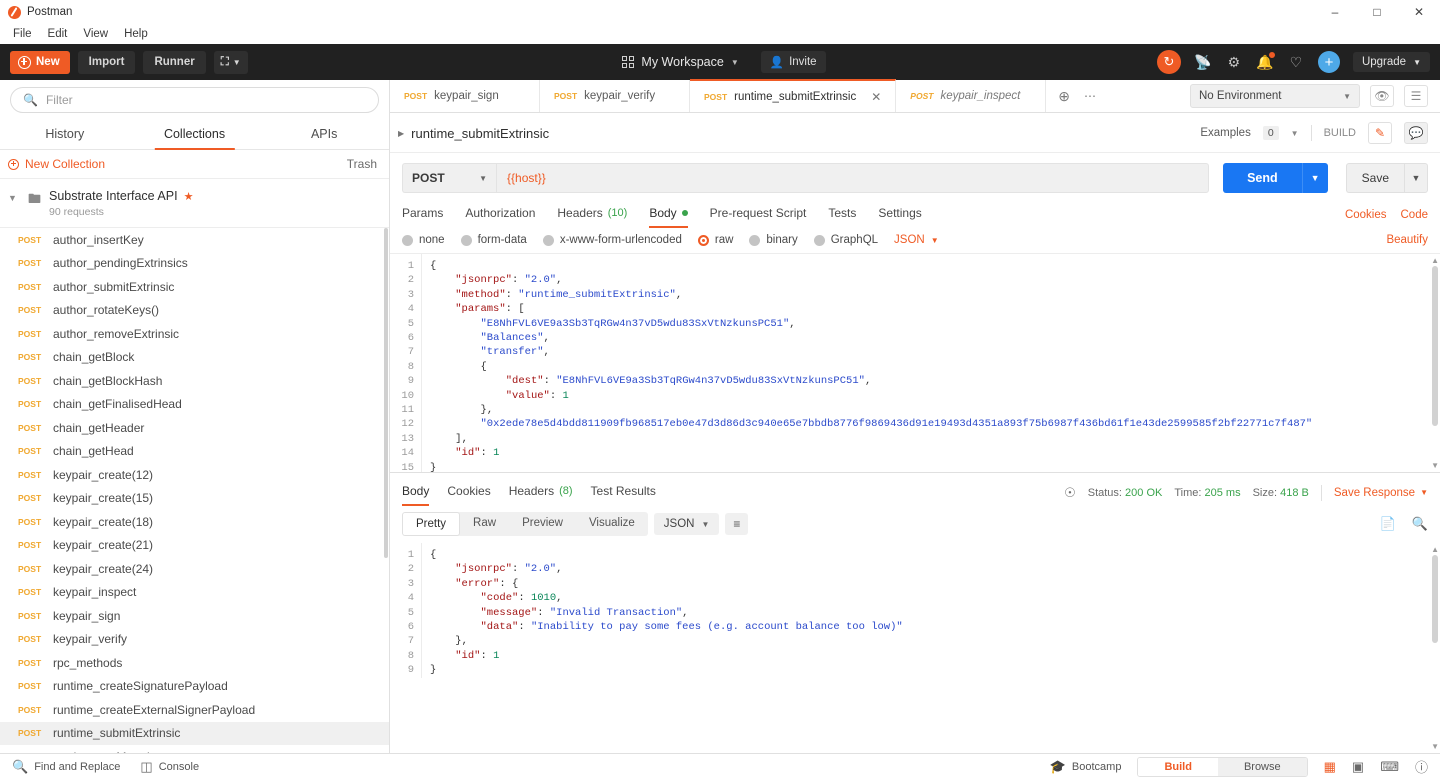 The height and width of the screenshot is (779, 1440). Describe the element at coordinates (842, 214) in the screenshot. I see `request-section-tab: Tests` at that location.